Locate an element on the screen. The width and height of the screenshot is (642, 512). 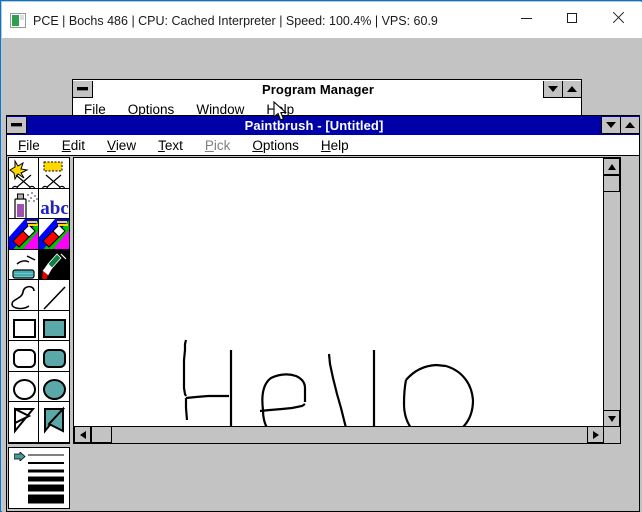
eraser-tool is located at coordinates (54, 234).